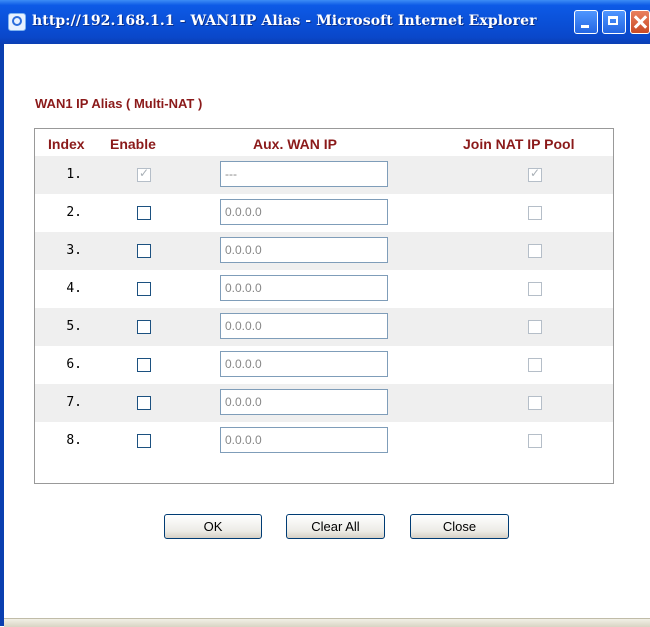 This screenshot has height=627, width=650. I want to click on column-header-join-nat-ip-pool: Join NAT IP Pool, so click(519, 144).